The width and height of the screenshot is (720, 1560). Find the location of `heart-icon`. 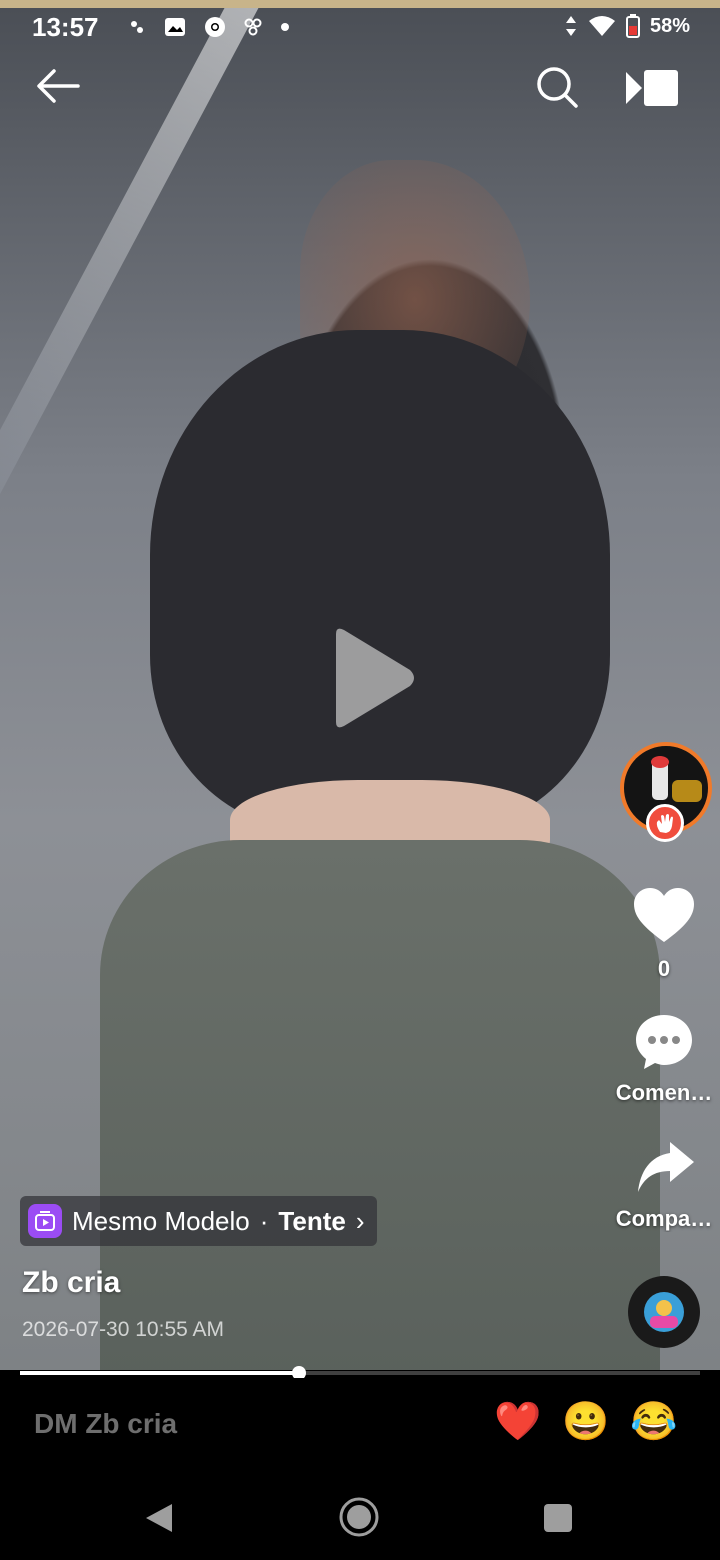

heart-icon is located at coordinates (664, 915).